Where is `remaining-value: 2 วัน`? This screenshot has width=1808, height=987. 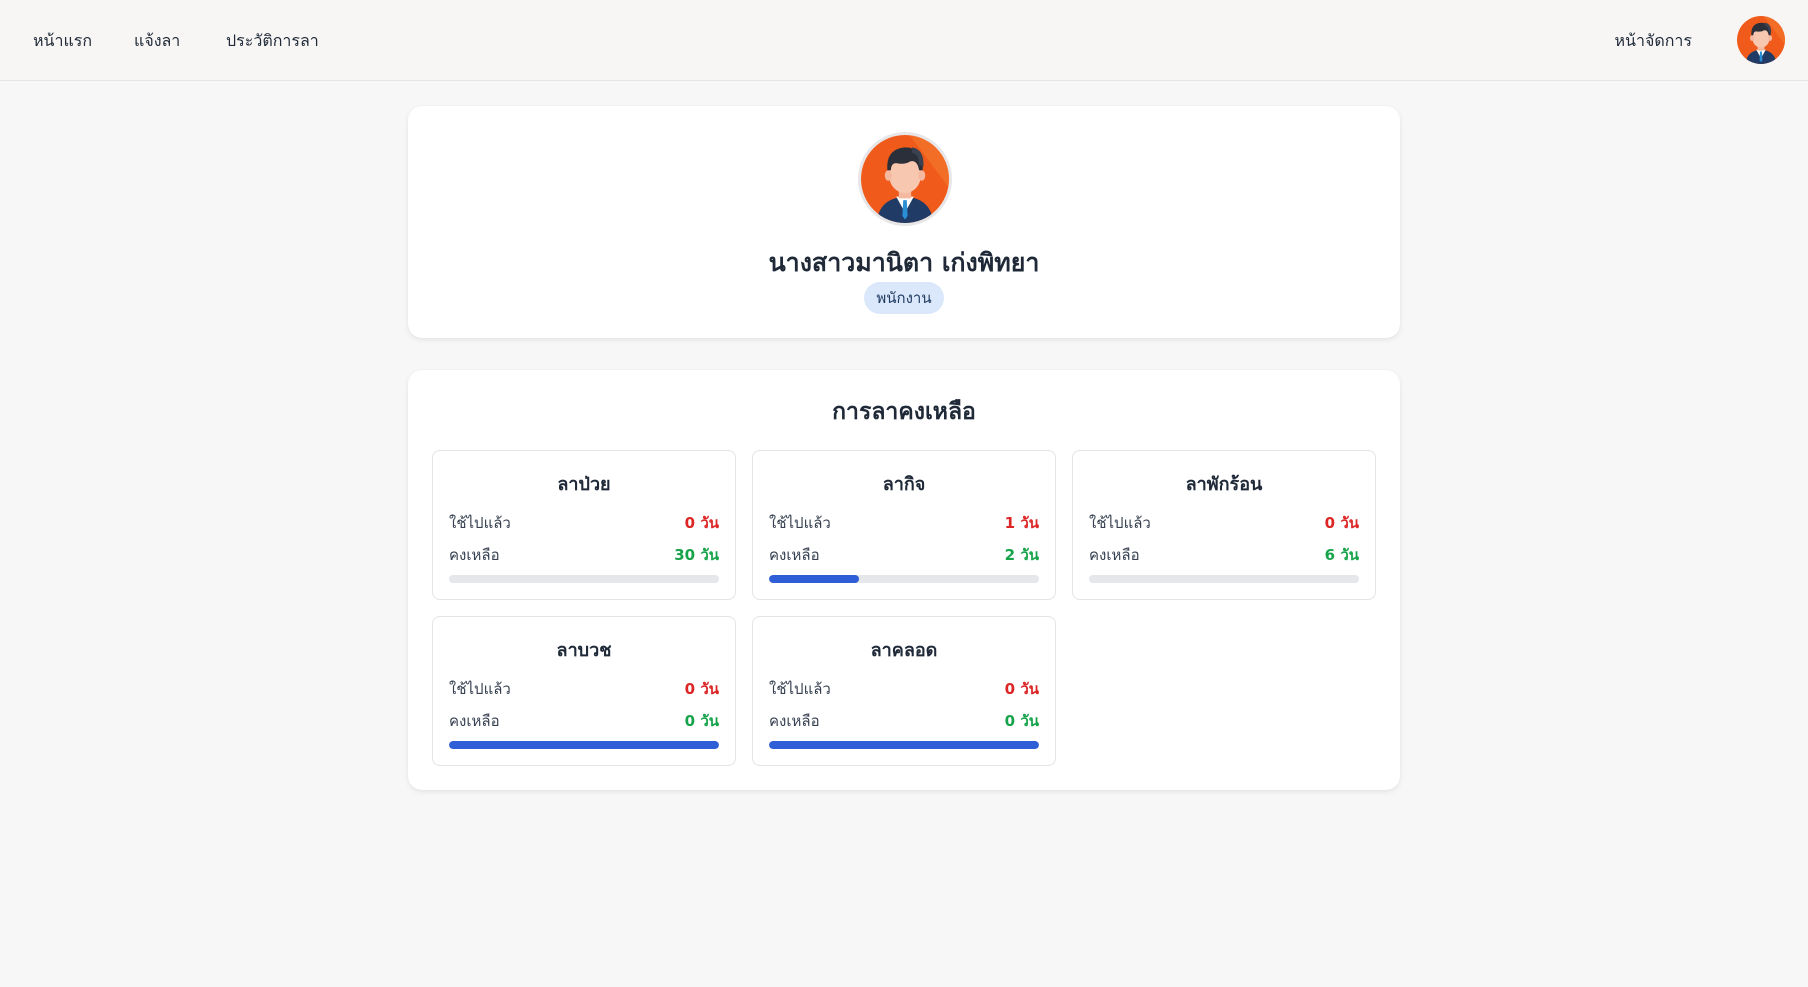 remaining-value: 2 วัน is located at coordinates (1021, 555).